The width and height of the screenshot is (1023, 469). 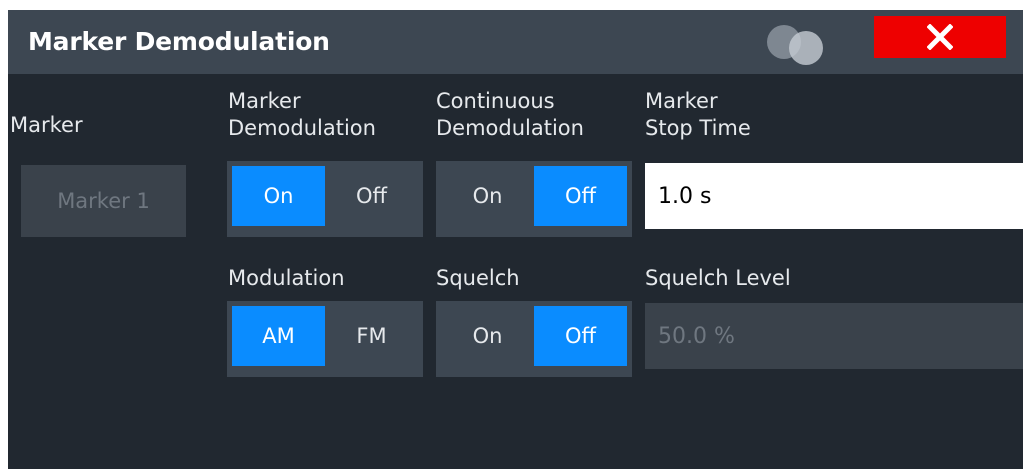 I want to click on marker-demodulation-label-line1: Marker, so click(x=264, y=101).